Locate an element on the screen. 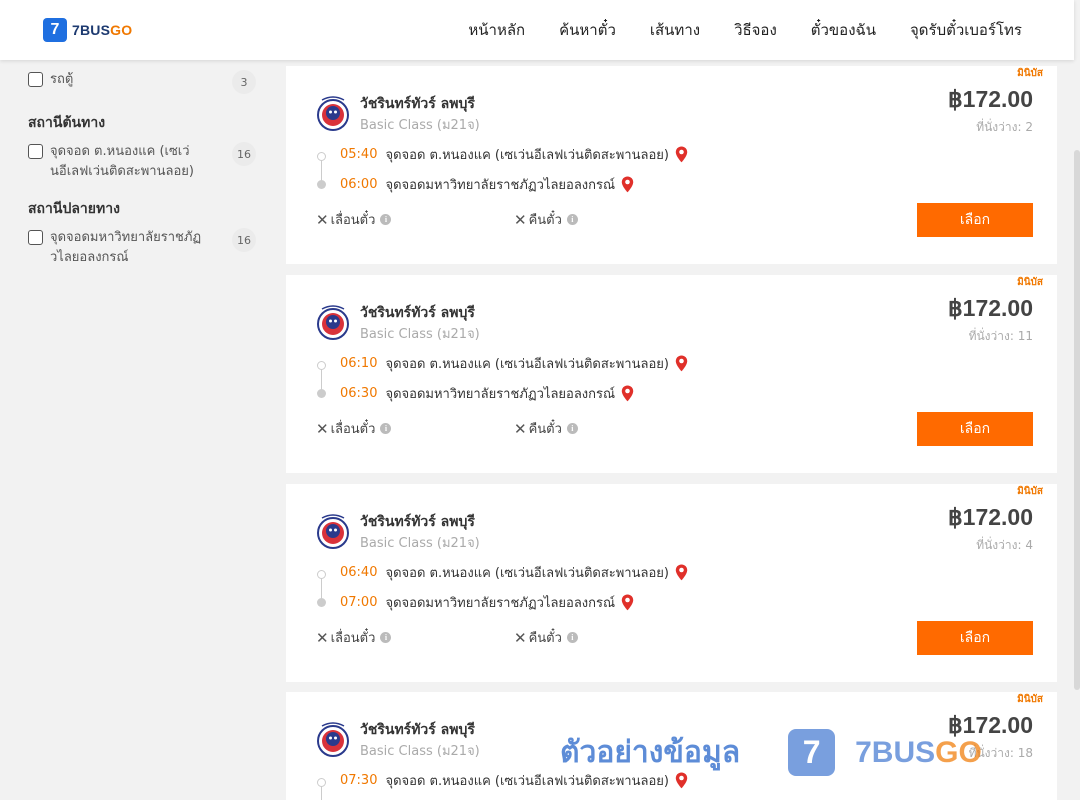 The height and width of the screenshot is (800, 1080). filter-vehicle-van: รถตู้ 3 is located at coordinates (143, 82).